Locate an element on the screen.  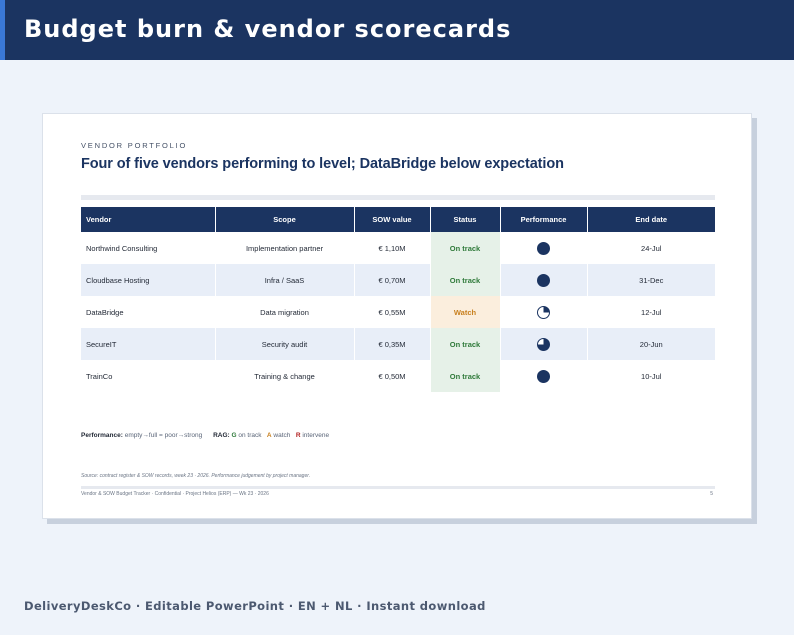
status-badge: Watch is located at coordinates (465, 312).